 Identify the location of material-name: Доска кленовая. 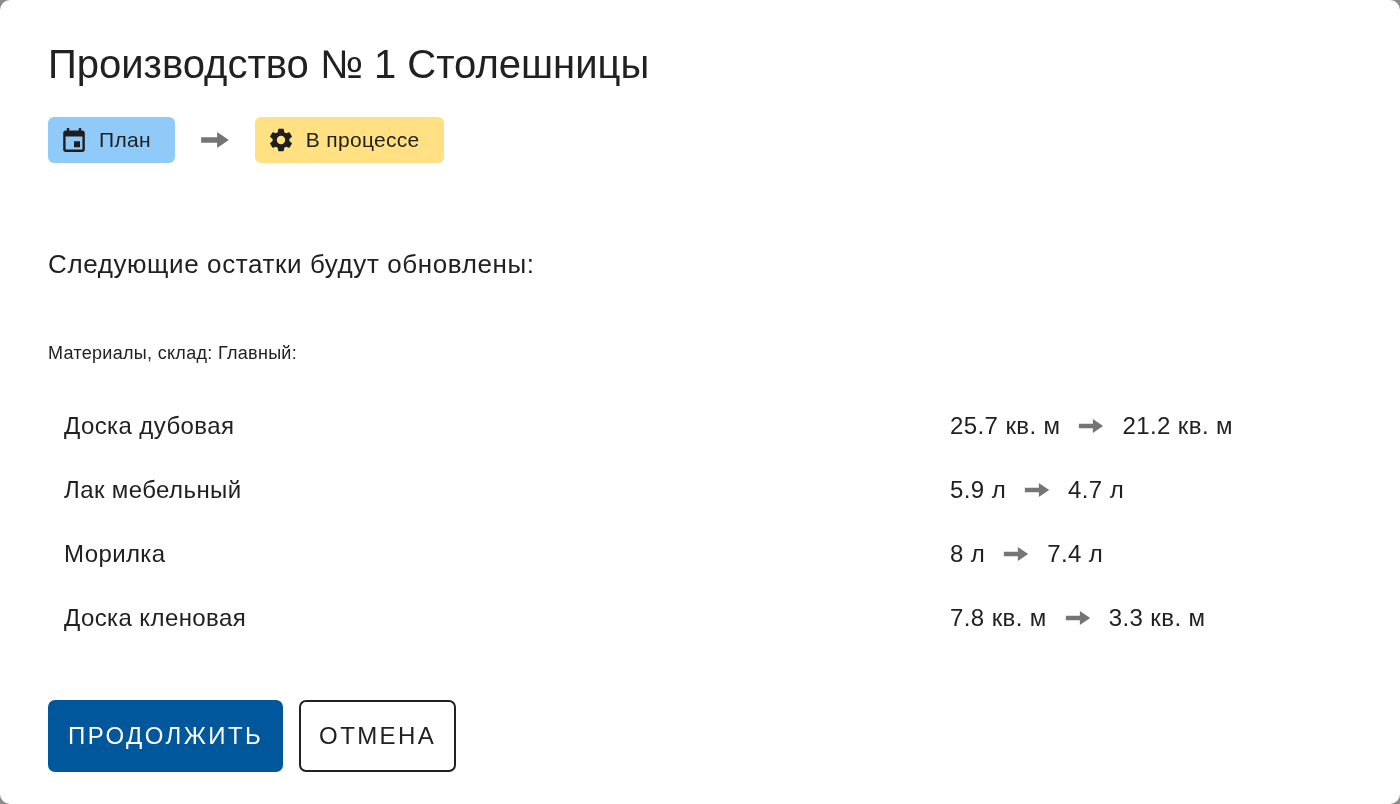
(156, 618).